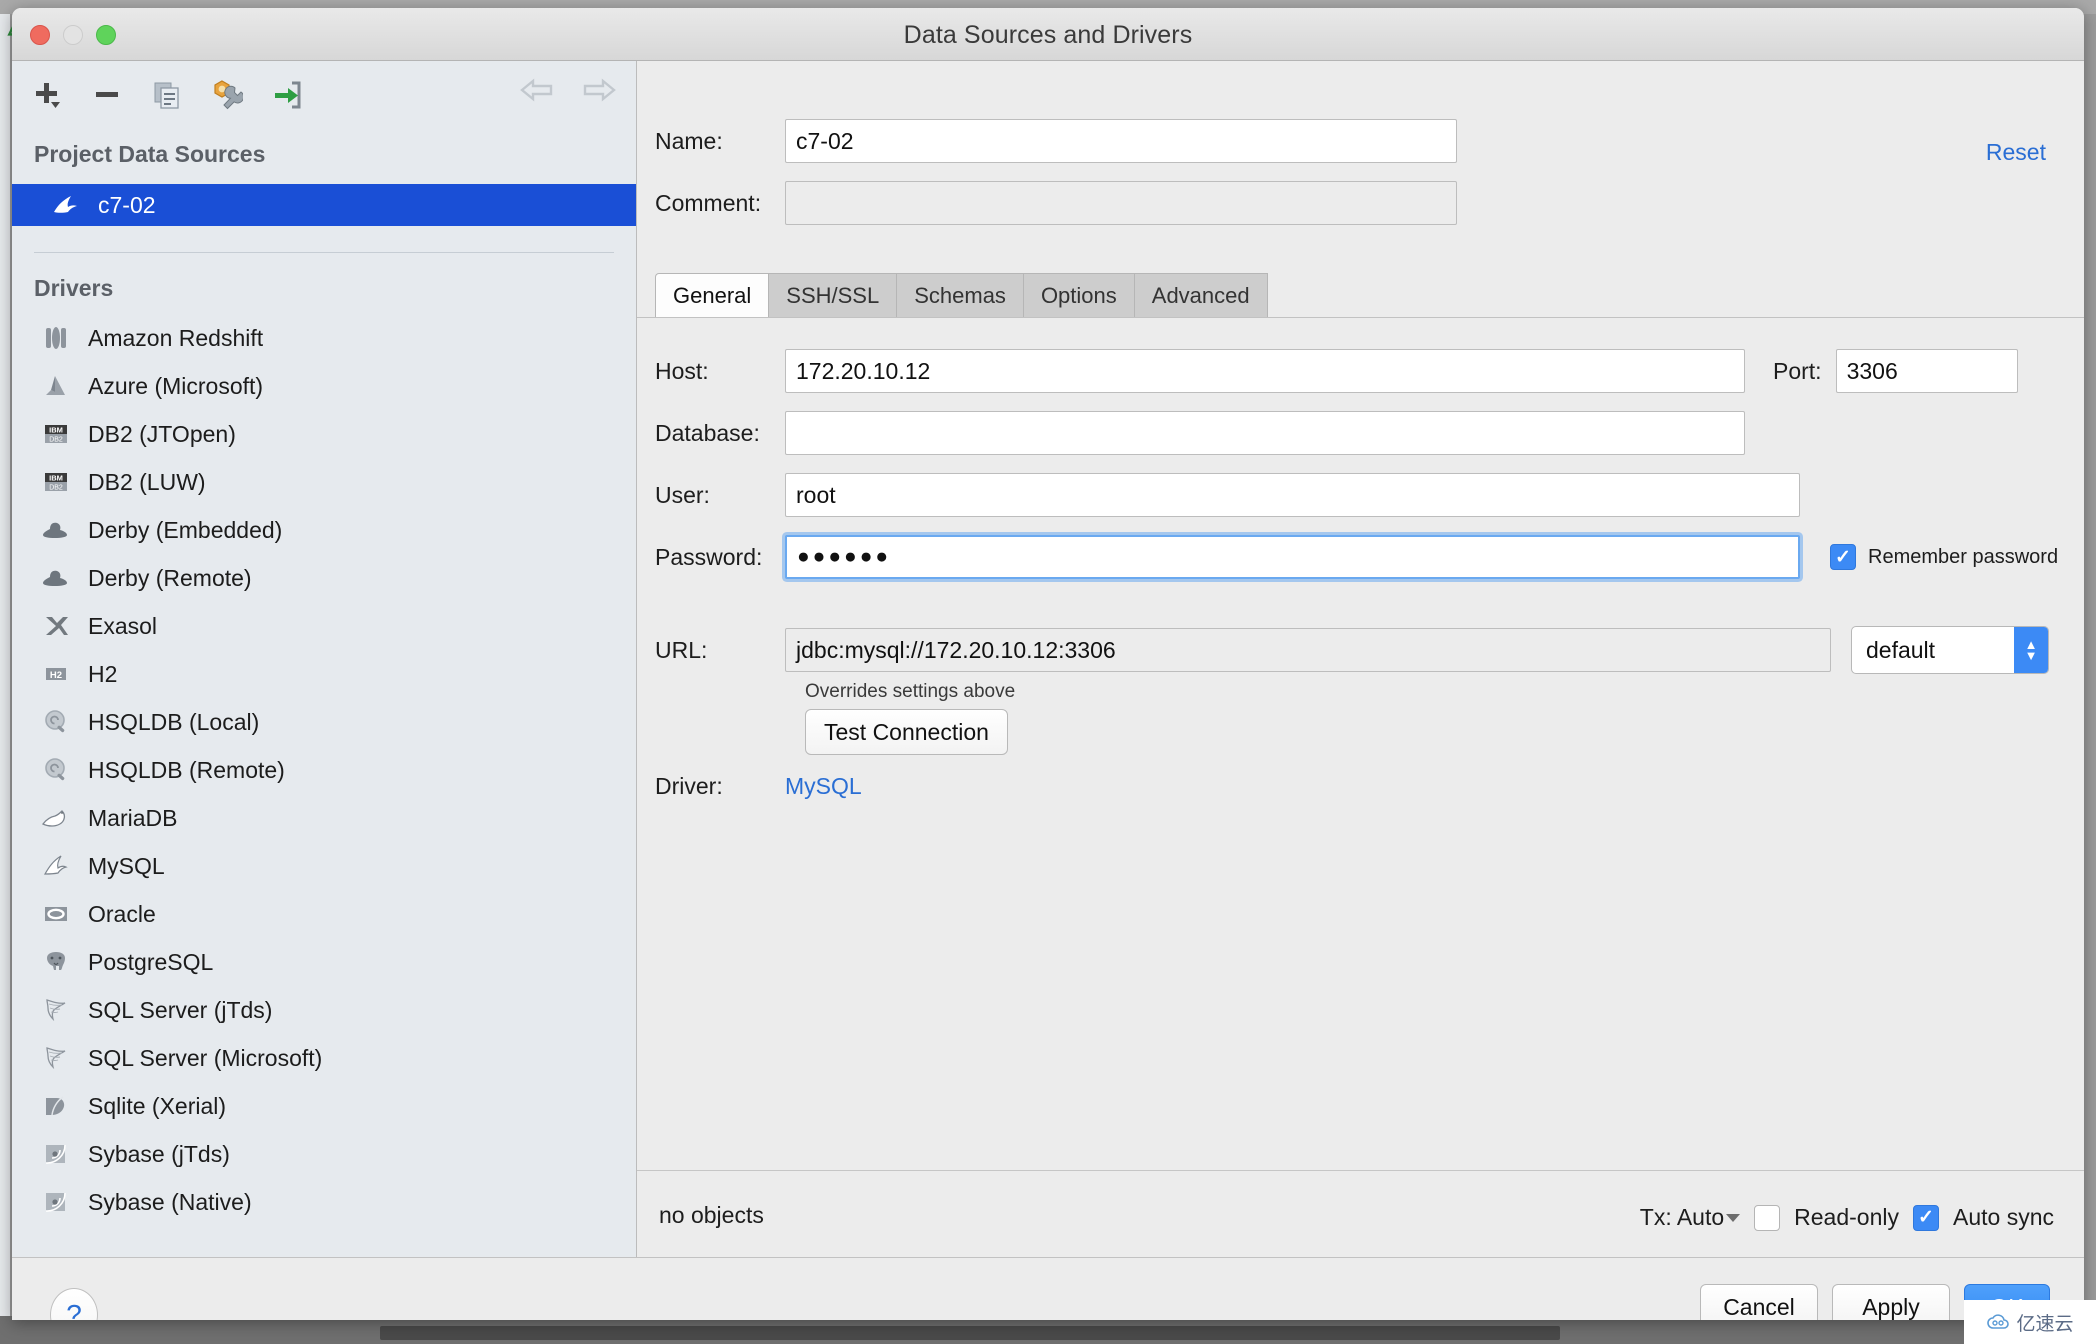  I want to click on driver-item-db2-jtopen: IBM DB2 DB2 (JTOpen), so click(324, 434).